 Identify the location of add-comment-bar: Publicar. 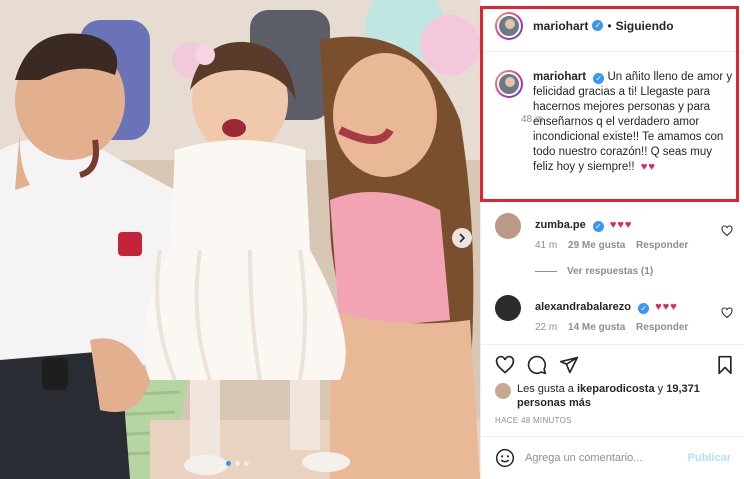
(612, 457).